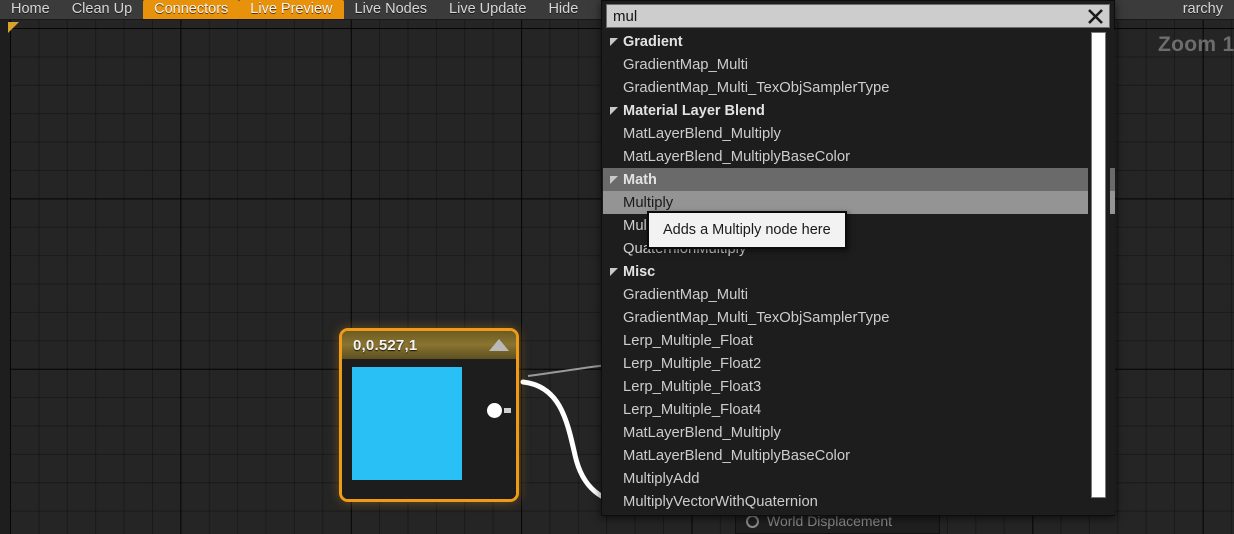 This screenshot has width=1234, height=534. I want to click on tooltip: Adds a Multiply node here, so click(747, 230).